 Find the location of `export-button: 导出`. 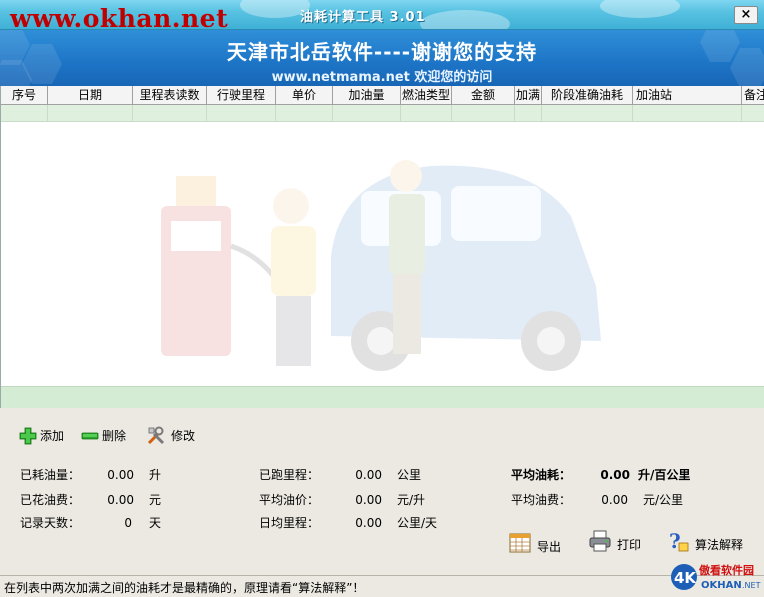

export-button: 导出 is located at coordinates (538, 544).